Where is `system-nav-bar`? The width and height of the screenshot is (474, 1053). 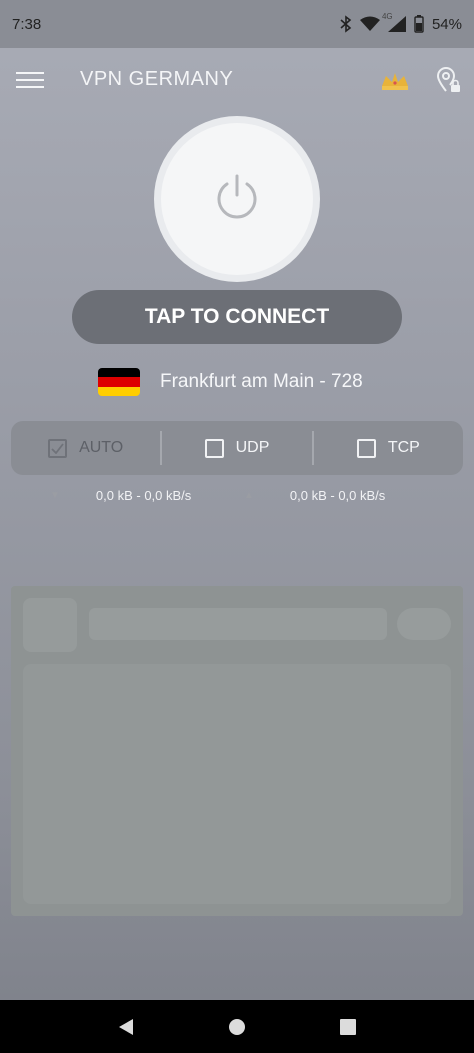
system-nav-bar is located at coordinates (237, 1026).